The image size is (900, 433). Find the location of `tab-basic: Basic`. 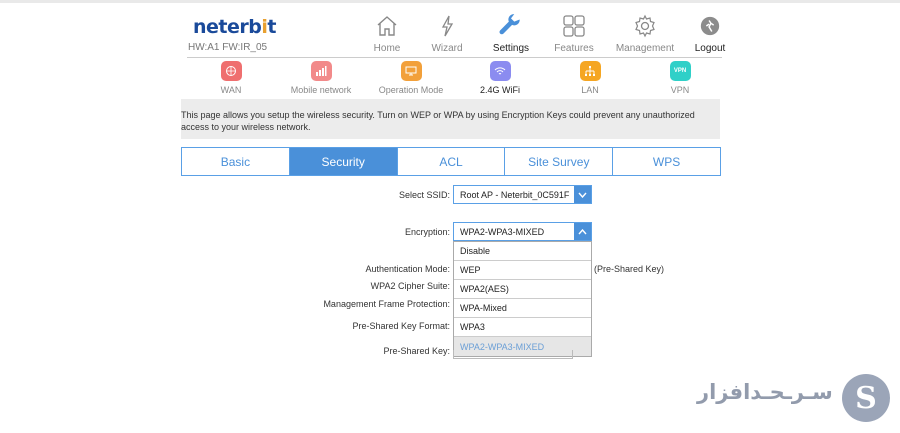

tab-basic: Basic is located at coordinates (236, 161).